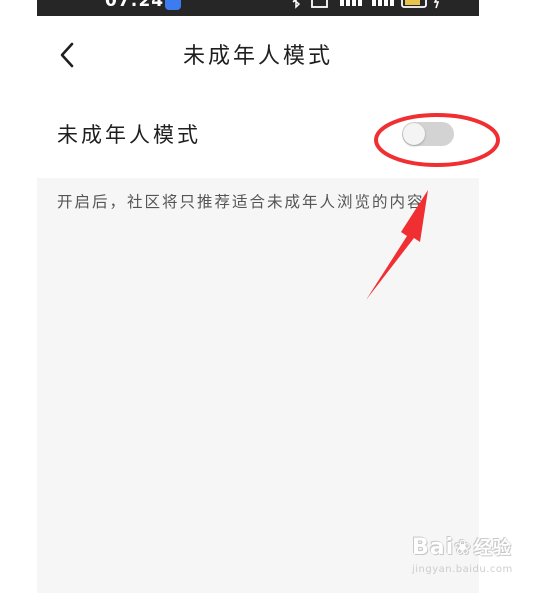 This screenshot has width=536, height=593. I want to click on status-bar: 07:24, so click(258, 8).